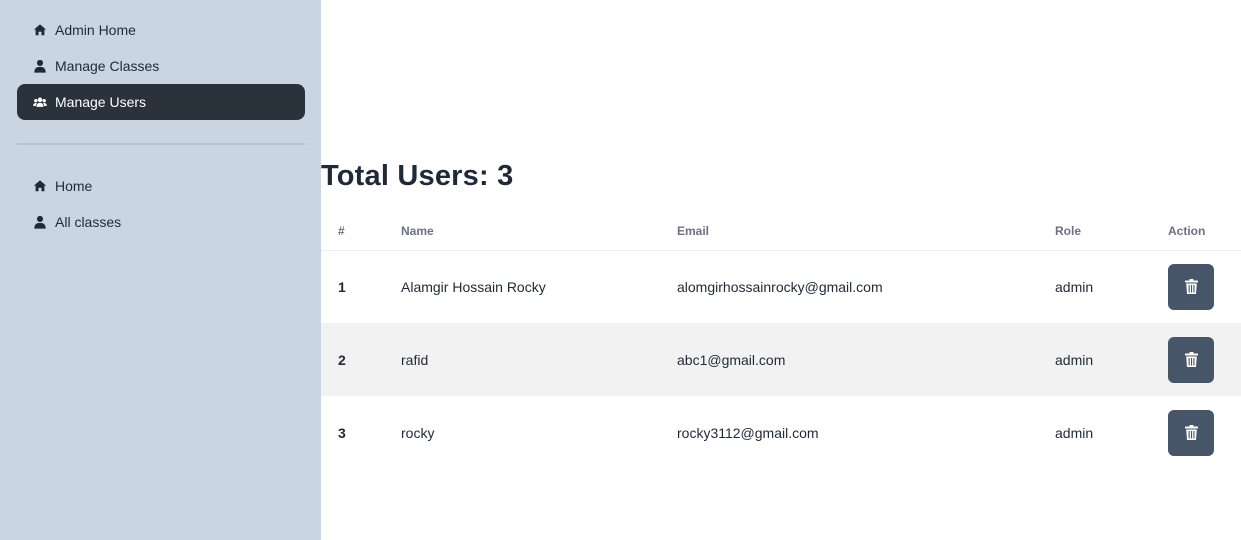  What do you see at coordinates (161, 222) in the screenshot?
I see `nav-item-all-classes: All classes` at bounding box center [161, 222].